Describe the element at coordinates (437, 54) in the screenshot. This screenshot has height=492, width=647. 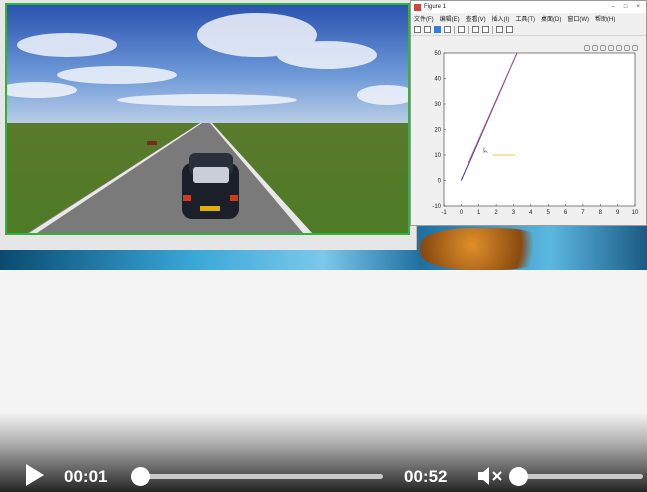
I see `y-tick-label: 50` at that location.